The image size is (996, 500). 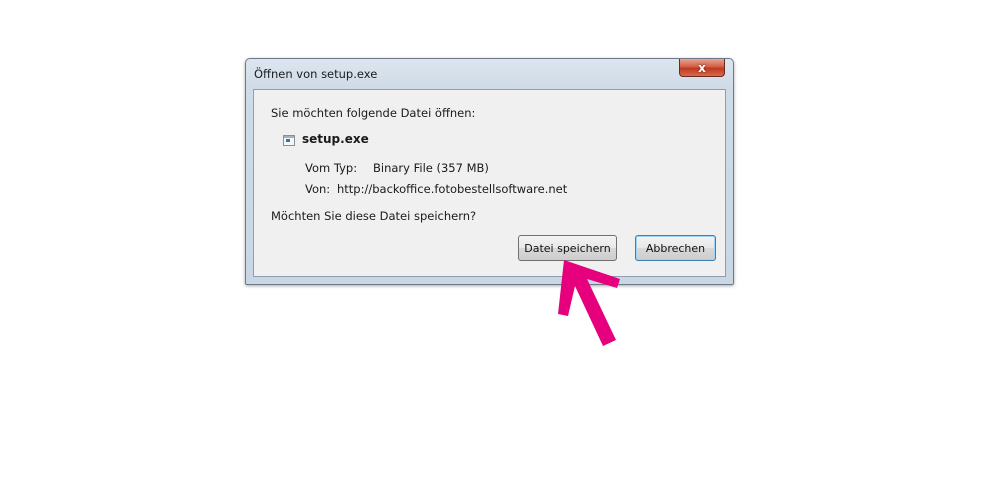 I want to click on close-button: x, so click(x=702, y=68).